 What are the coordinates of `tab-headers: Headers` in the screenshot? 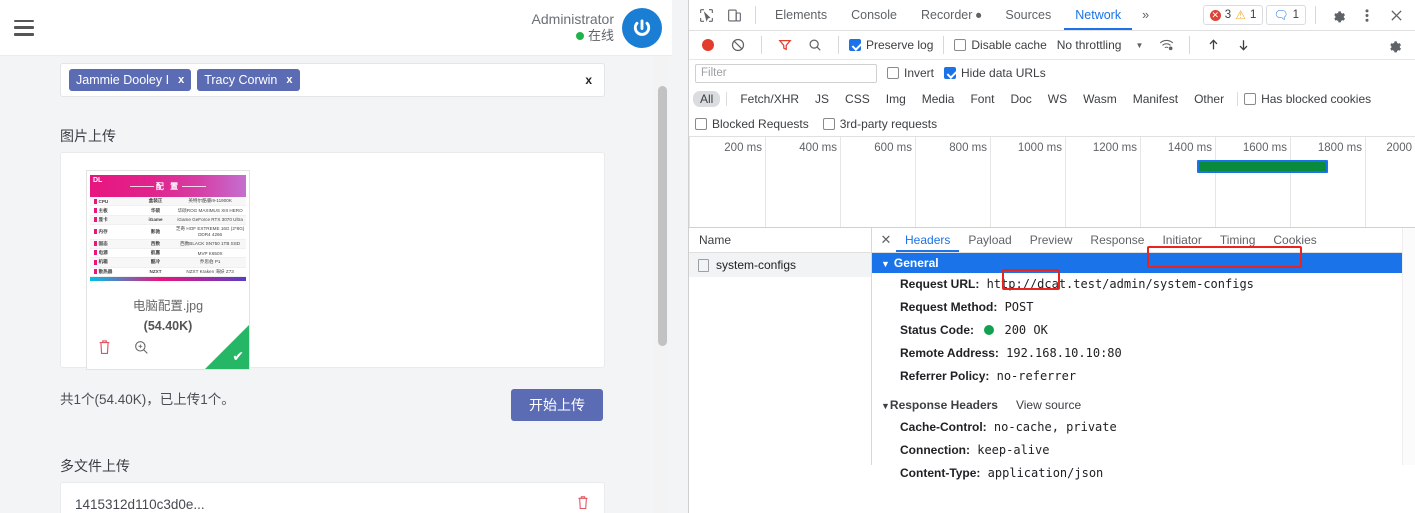 It's located at (927, 240).